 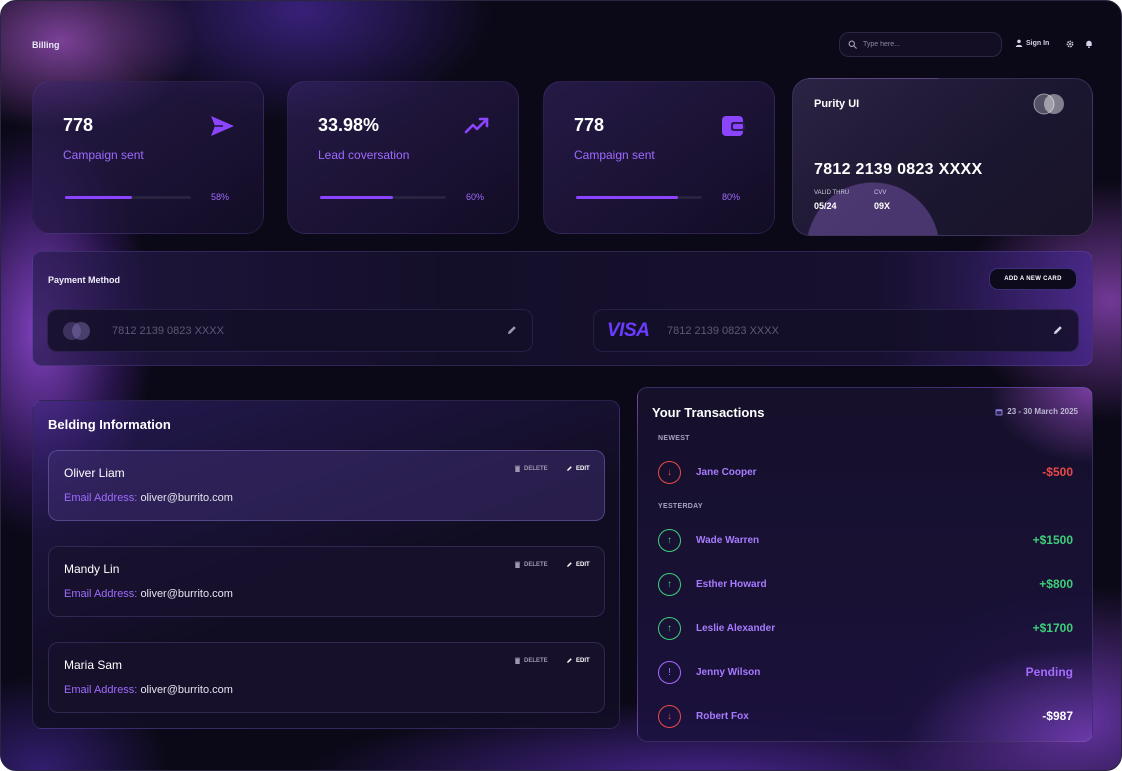 I want to click on trending-up-icon, so click(x=476, y=125).